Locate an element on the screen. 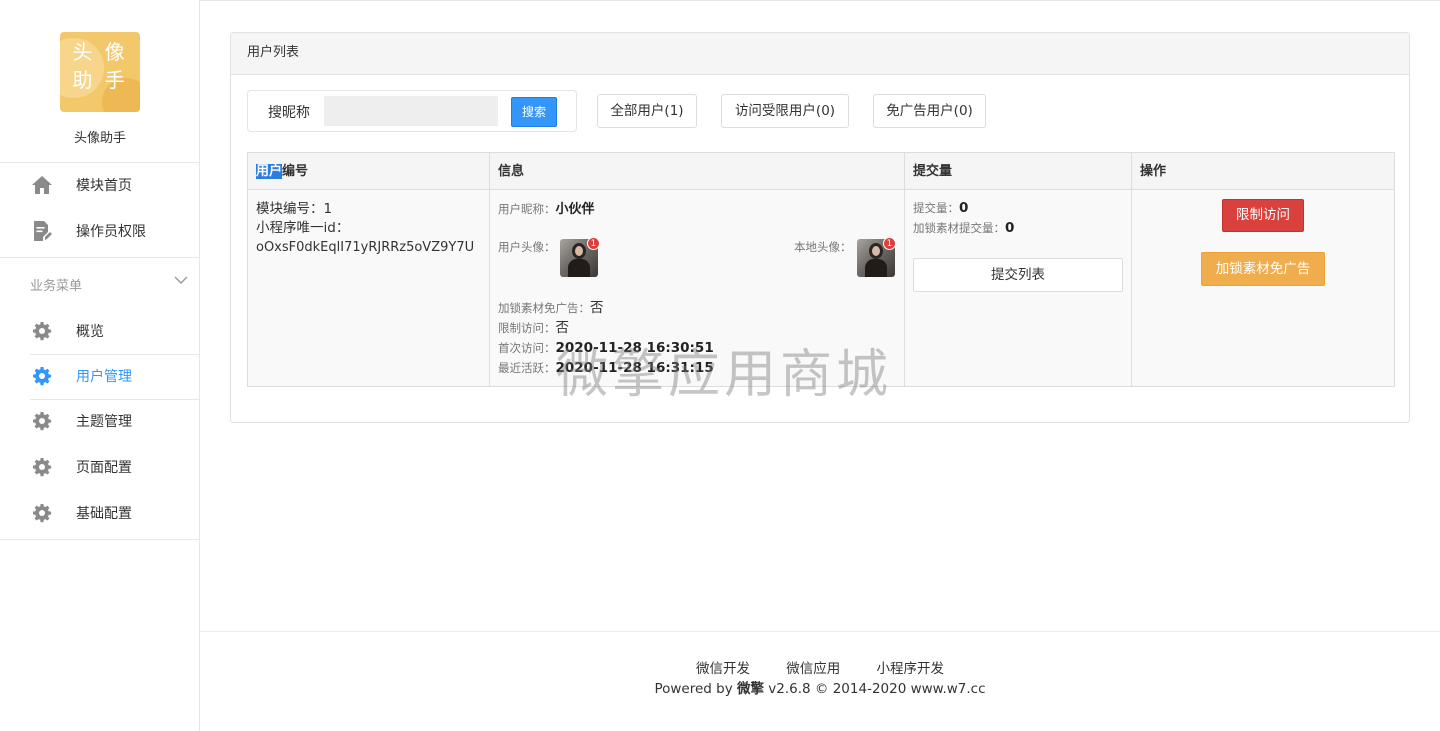 The image size is (1440, 731). app-logo: 头 像 助 手 is located at coordinates (100, 72).